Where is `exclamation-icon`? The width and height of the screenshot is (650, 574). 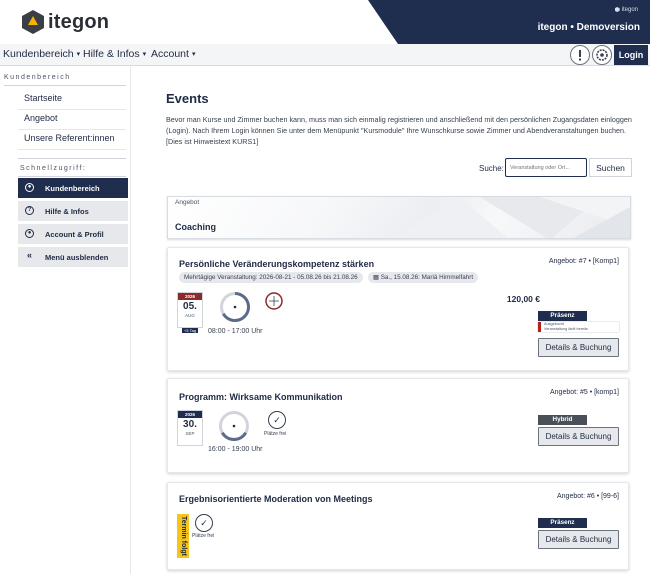 exclamation-icon is located at coordinates (580, 55).